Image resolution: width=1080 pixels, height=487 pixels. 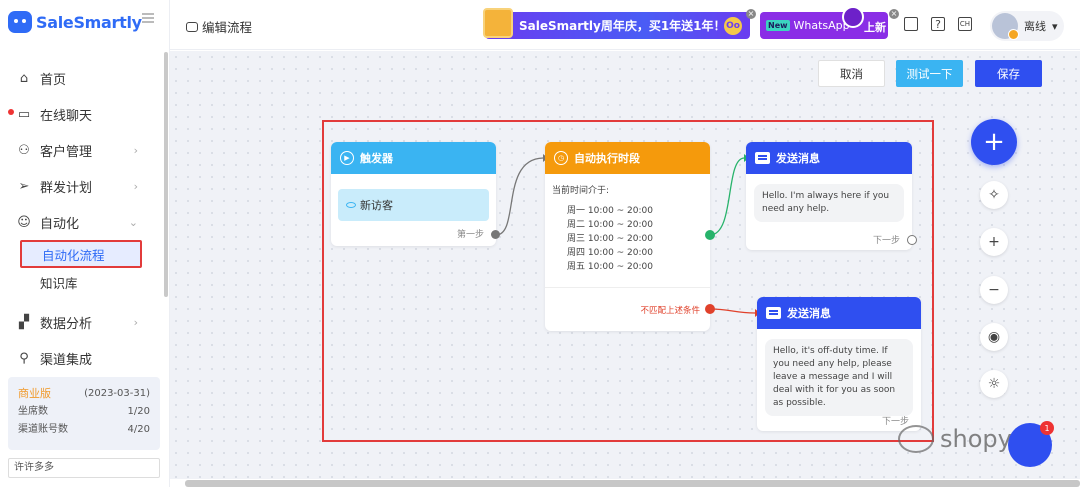 What do you see at coordinates (495, 234) in the screenshot?
I see `trigger-output-port` at bounding box center [495, 234].